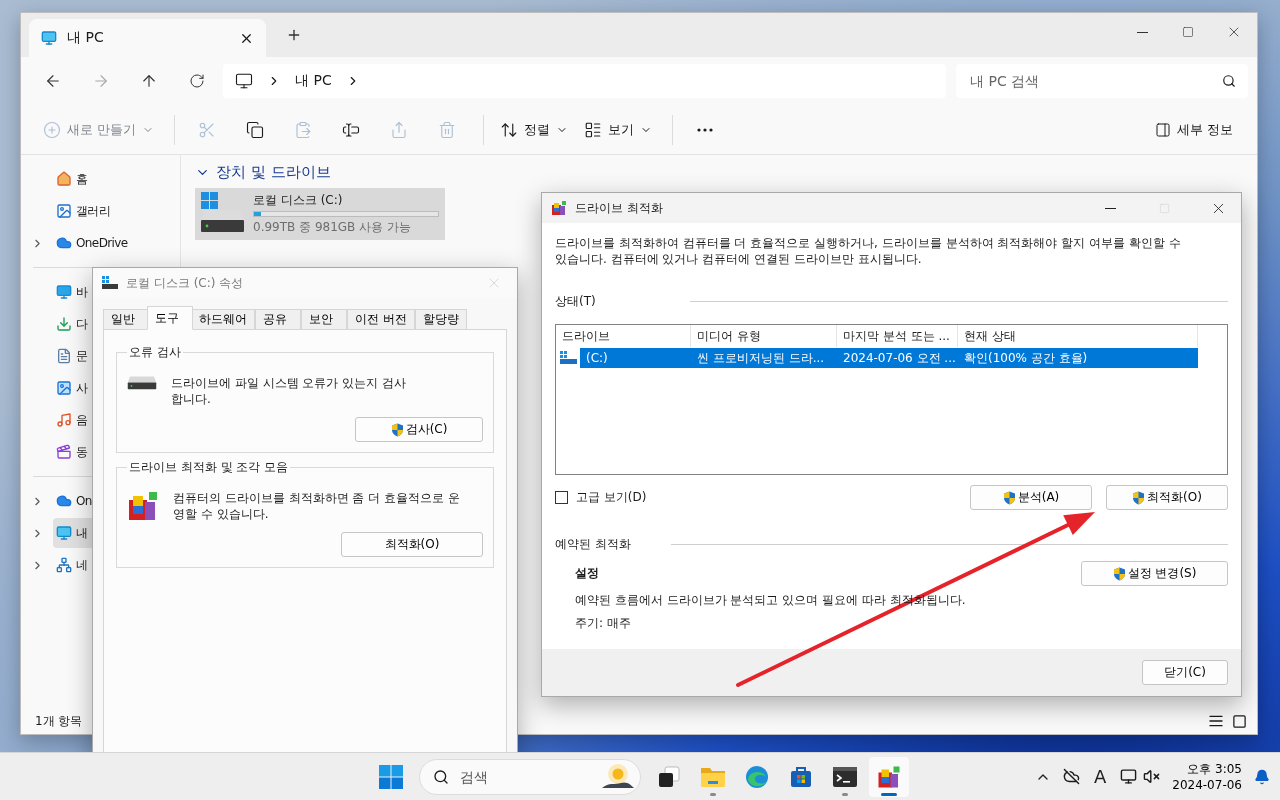 Image resolution: width=1280 pixels, height=800 pixels. I want to click on group-text: 드라이브에 파일 시스템 오류가 있는지 검사 합니다., so click(289, 391).